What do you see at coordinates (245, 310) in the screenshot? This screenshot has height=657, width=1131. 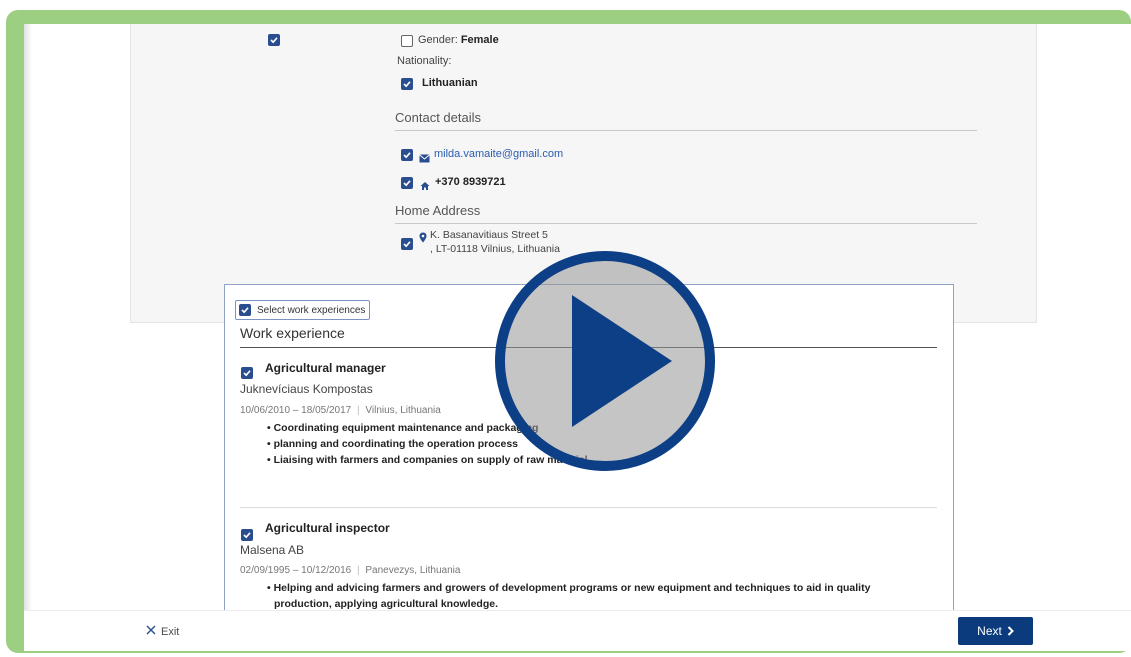 I see `select-work-checkbox` at bounding box center [245, 310].